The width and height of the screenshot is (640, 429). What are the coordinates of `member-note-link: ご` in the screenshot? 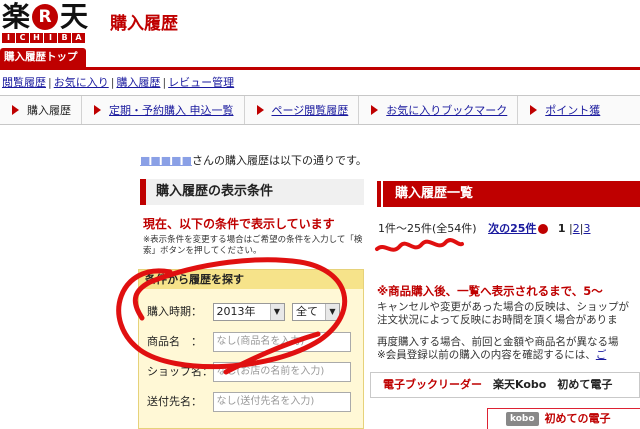 It's located at (601, 355).